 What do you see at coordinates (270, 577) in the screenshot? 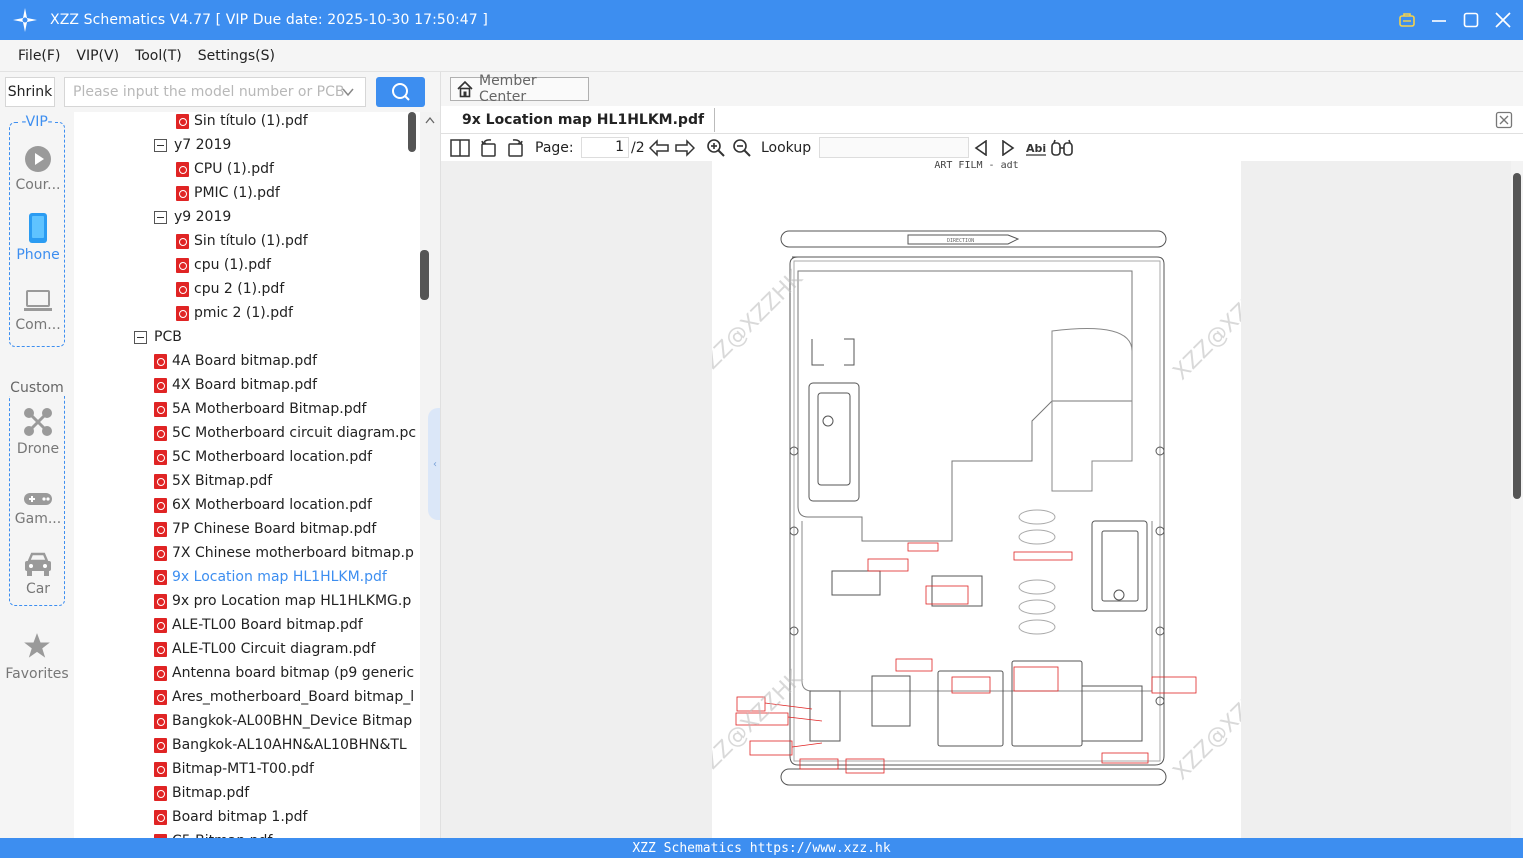
I see `tree-file: 9x Location map HL1HLKM.pdf` at bounding box center [270, 577].